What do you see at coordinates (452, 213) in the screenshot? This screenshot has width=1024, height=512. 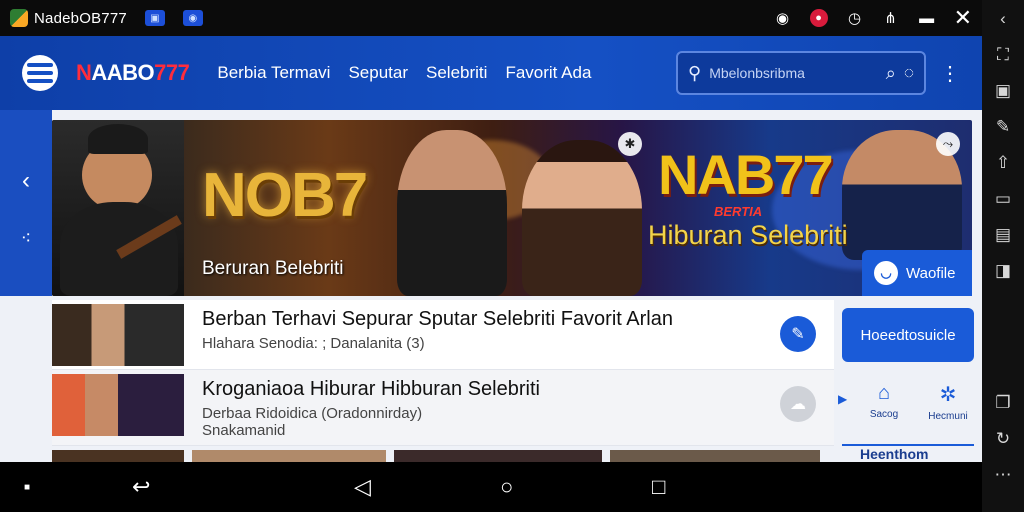 I see `banner-actor-image` at bounding box center [452, 213].